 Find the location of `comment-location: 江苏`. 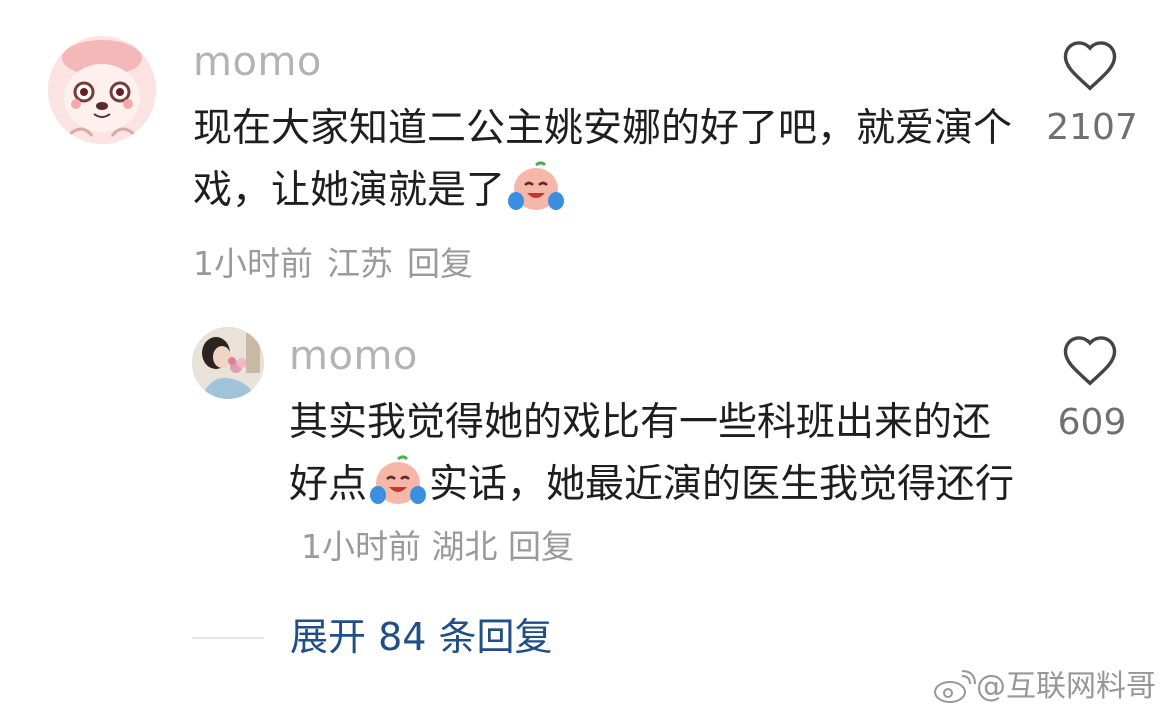

comment-location: 江苏 is located at coordinates (360, 263).